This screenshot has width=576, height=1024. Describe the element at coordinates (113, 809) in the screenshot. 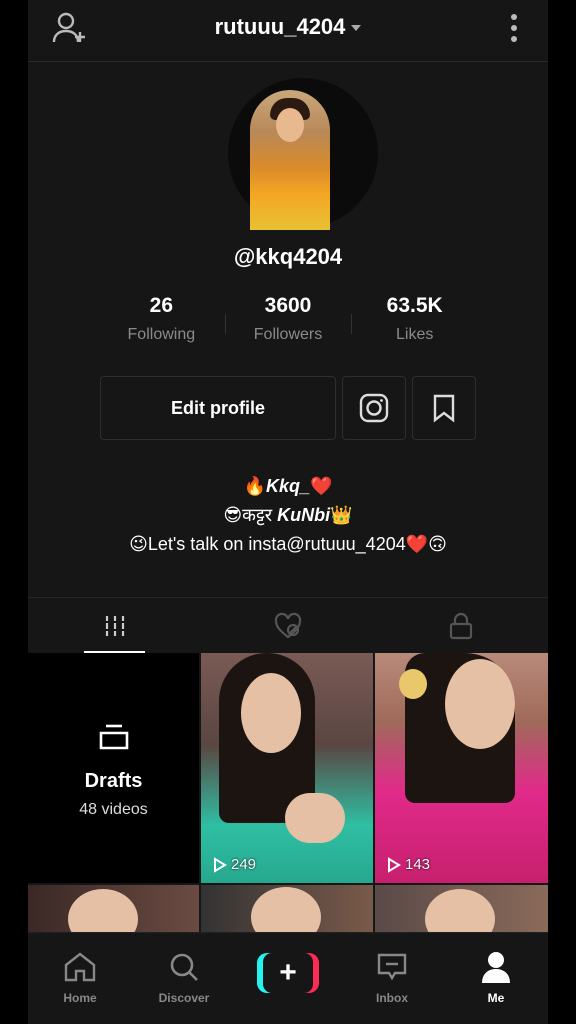

I see `drafts-count: 48 videos` at that location.